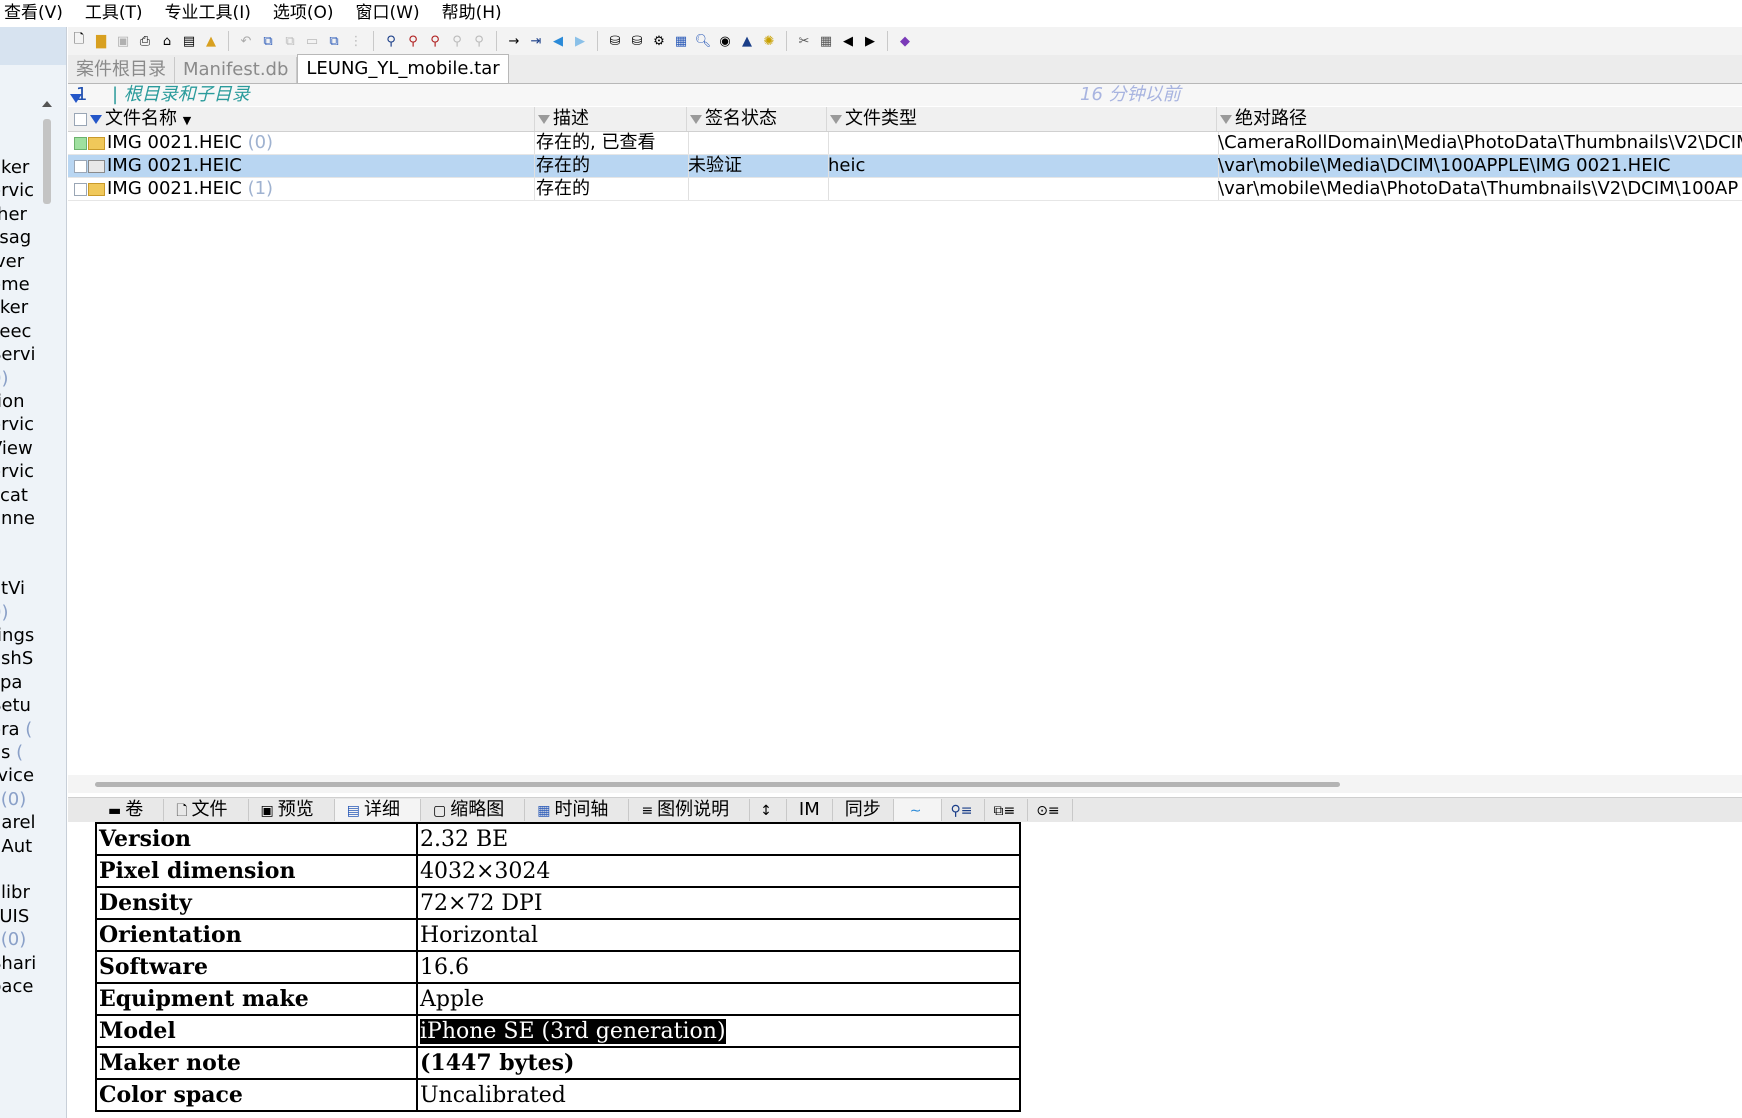 The width and height of the screenshot is (1742, 1118). What do you see at coordinates (20, 682) in the screenshot?
I see `case-tree-item: llpa` at bounding box center [20, 682].